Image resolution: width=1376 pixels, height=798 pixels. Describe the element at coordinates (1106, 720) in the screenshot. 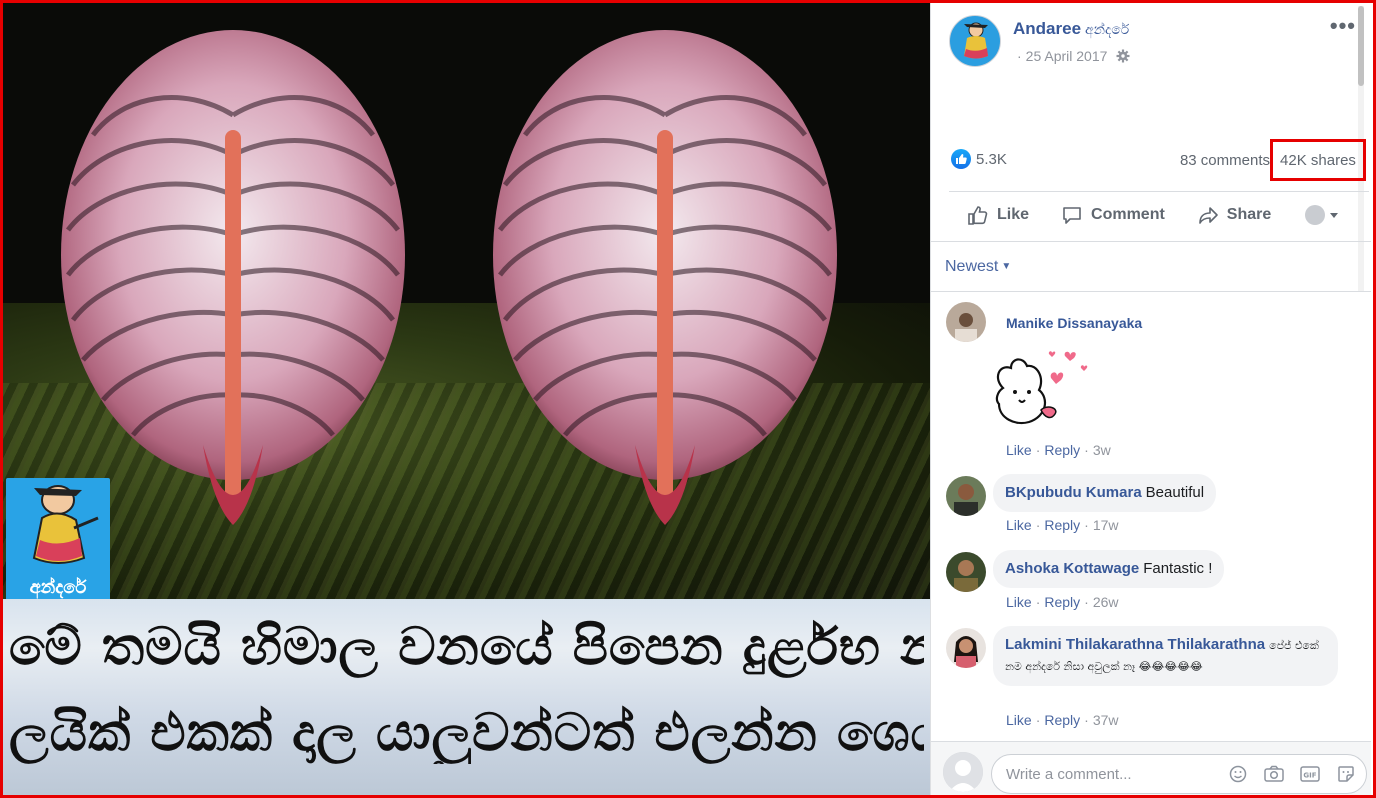

I see `comment-time: 37w` at that location.